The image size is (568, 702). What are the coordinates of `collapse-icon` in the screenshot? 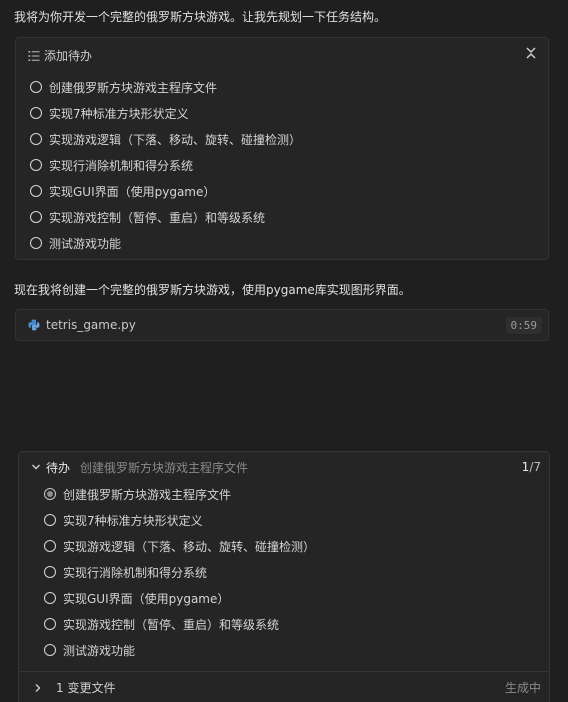 It's located at (531, 53).